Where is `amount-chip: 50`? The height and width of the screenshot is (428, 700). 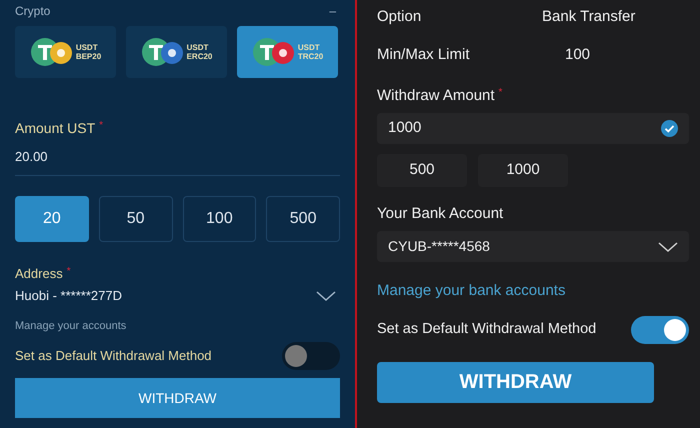
amount-chip: 50 is located at coordinates (135, 219).